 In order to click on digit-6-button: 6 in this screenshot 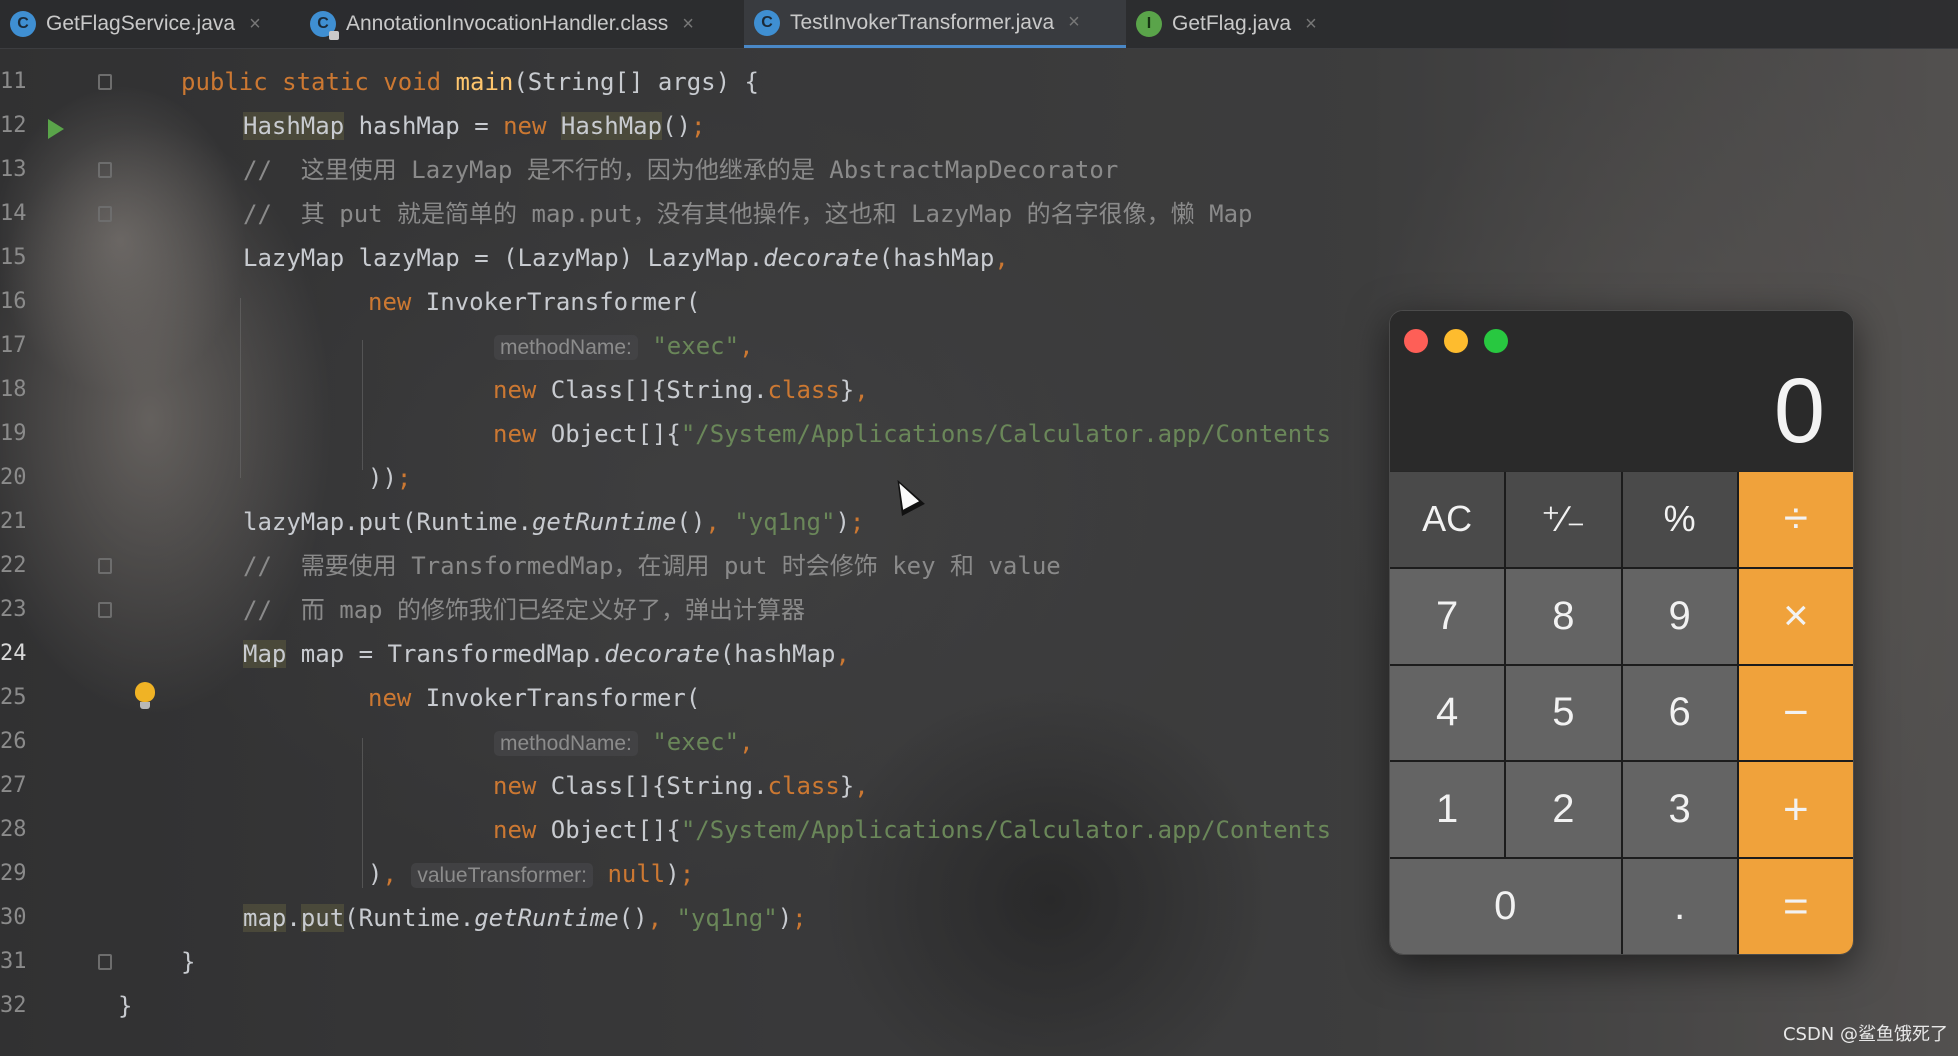, I will do `click(1679, 713)`.